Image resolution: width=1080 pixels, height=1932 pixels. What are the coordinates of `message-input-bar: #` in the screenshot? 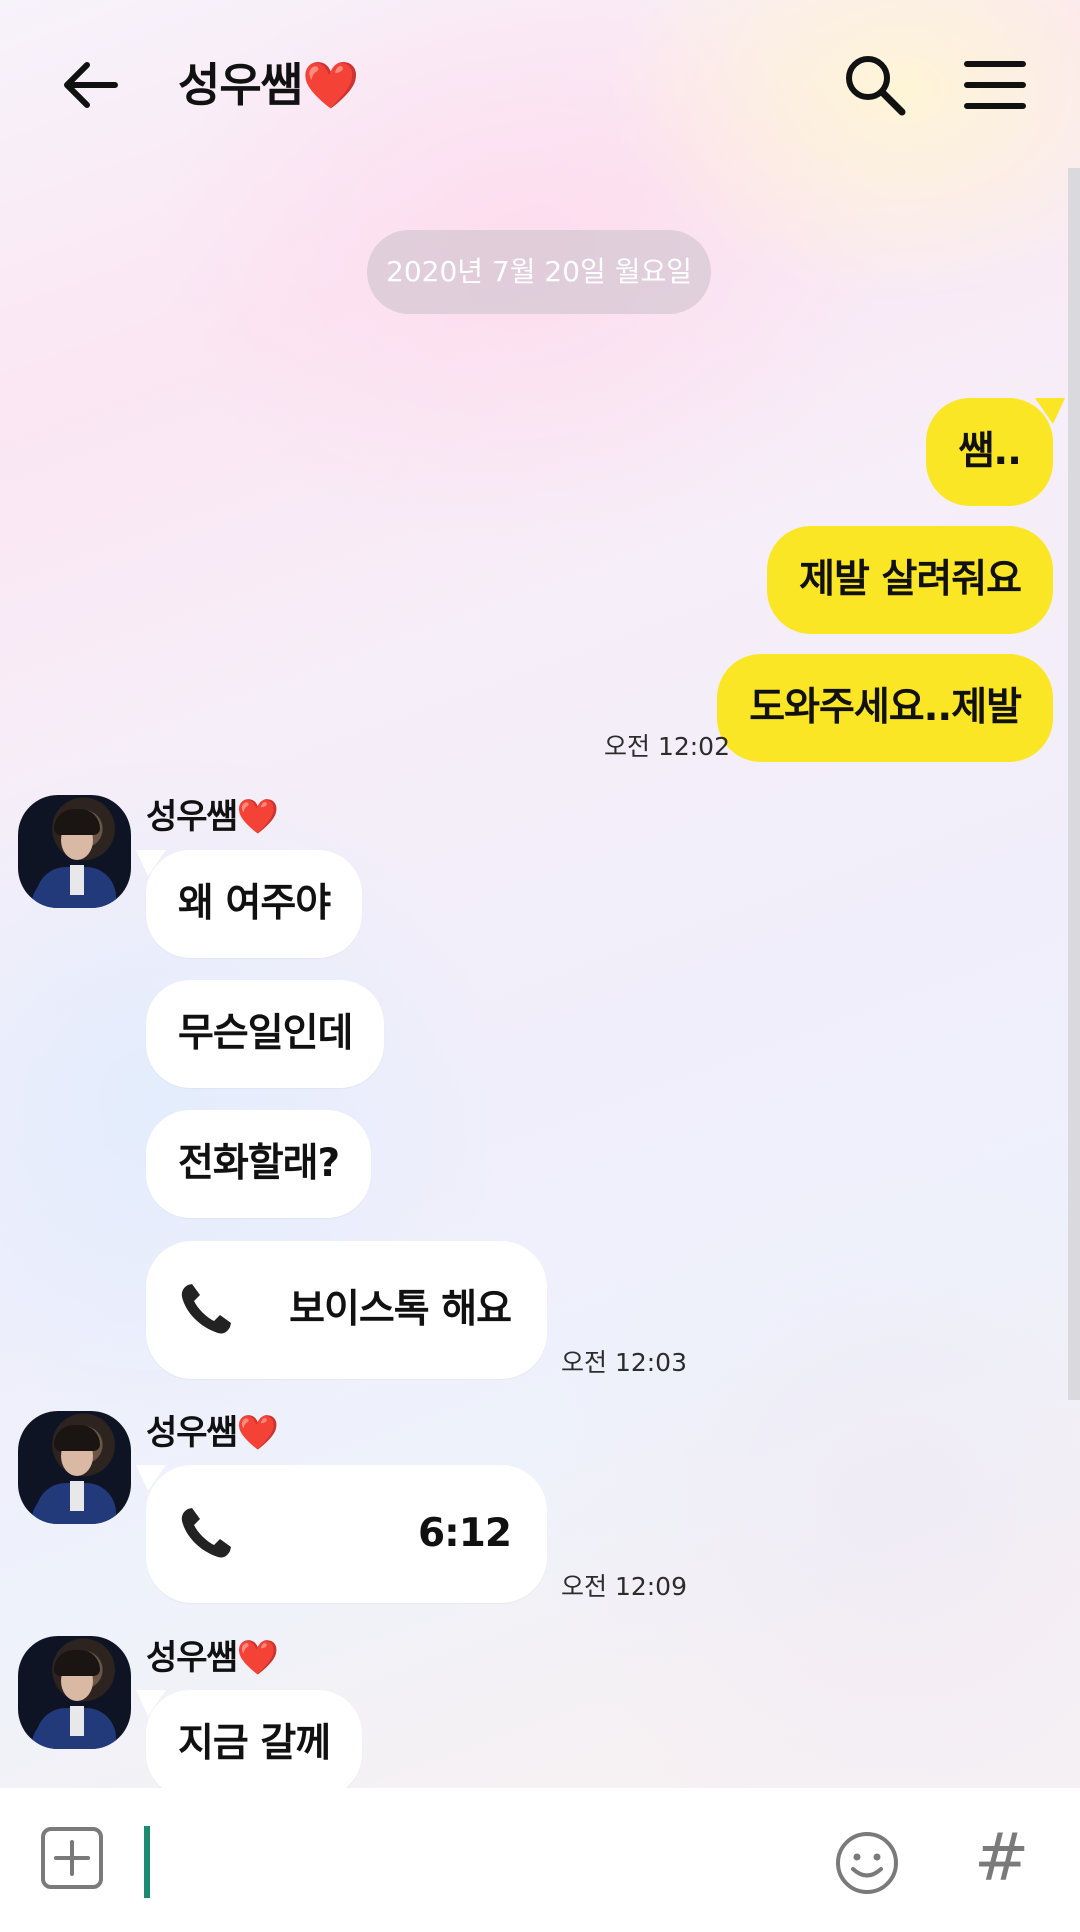 It's located at (540, 1860).